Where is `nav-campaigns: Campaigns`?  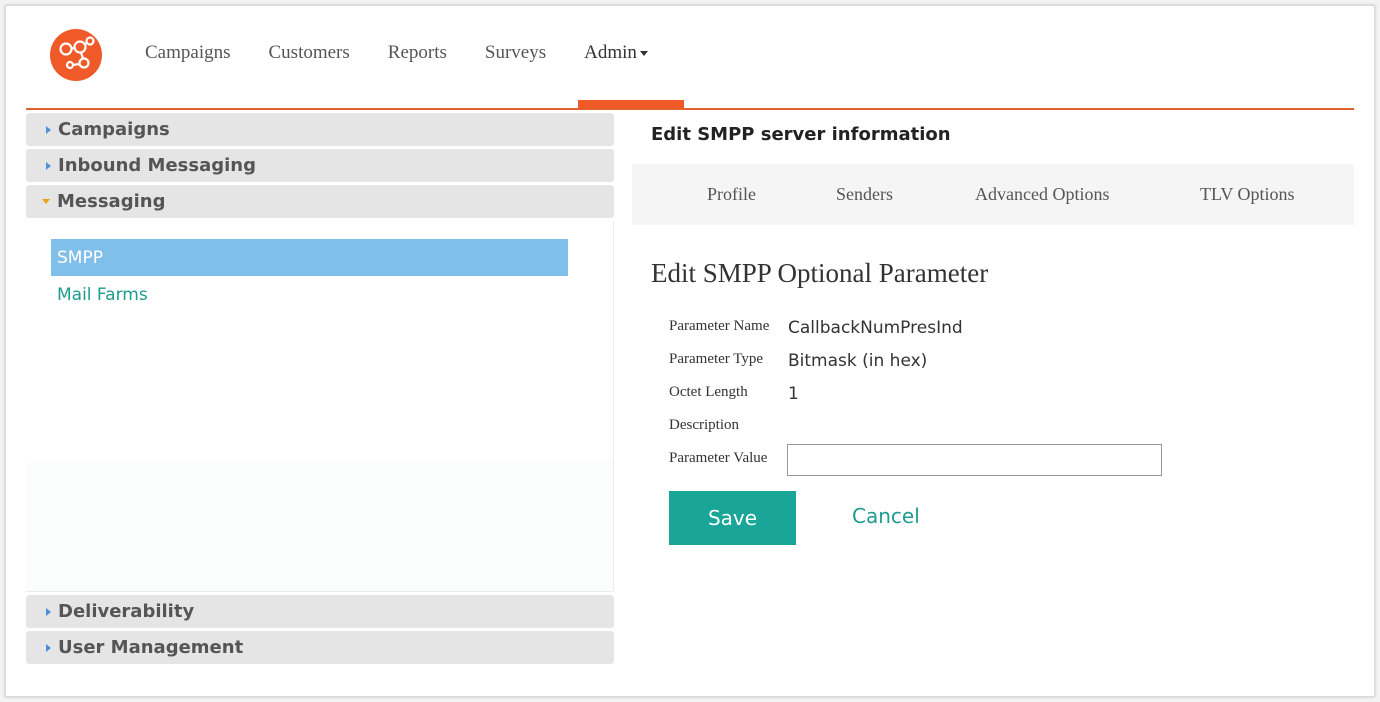
nav-campaigns: Campaigns is located at coordinates (188, 57).